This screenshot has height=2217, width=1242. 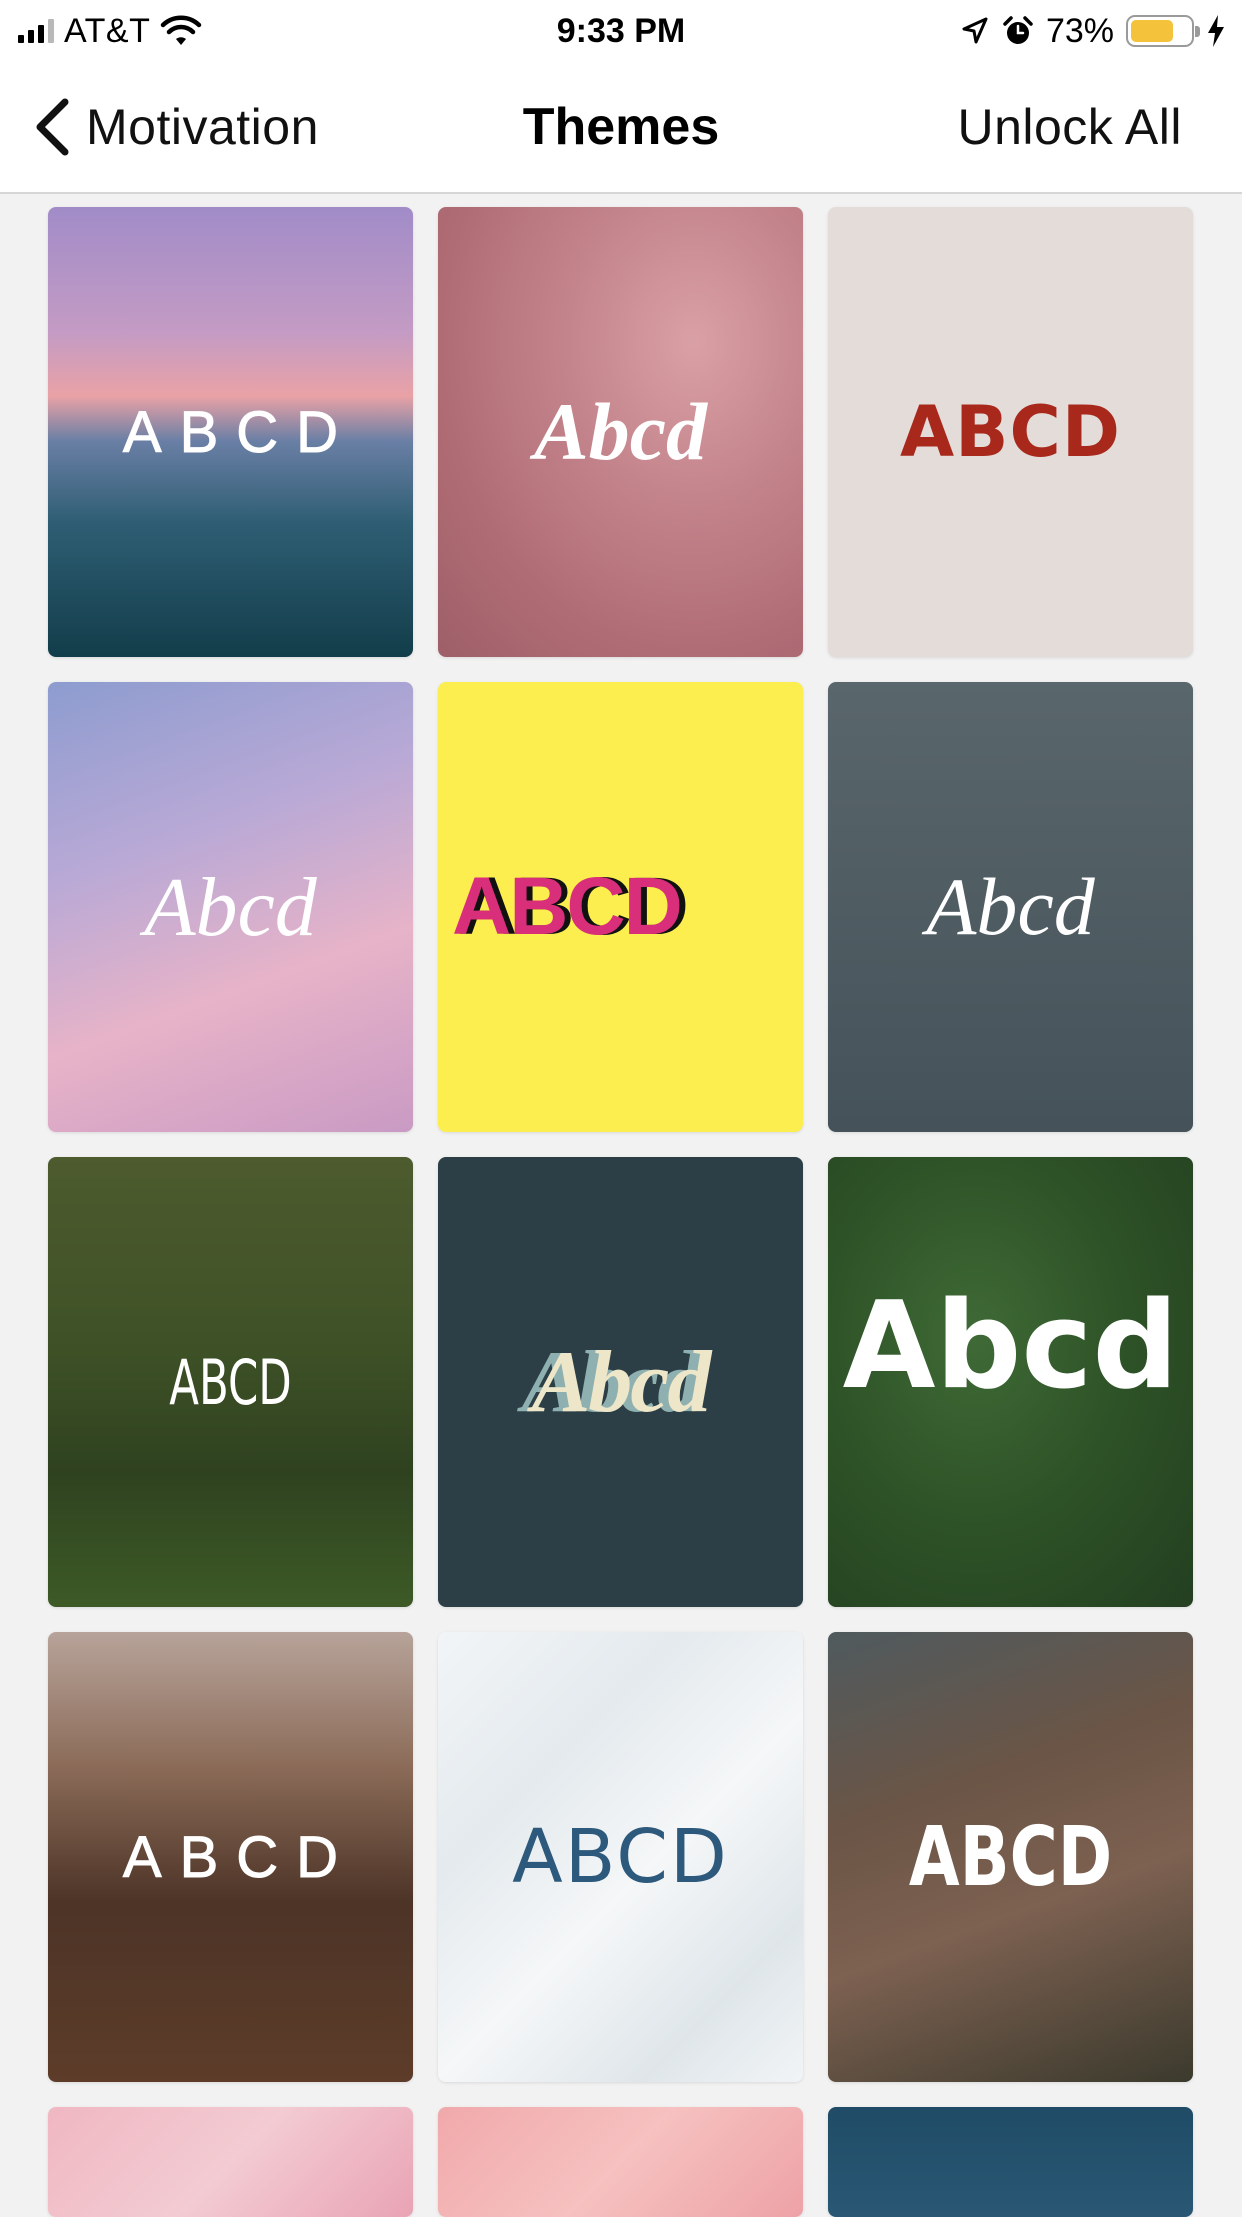 I want to click on status-right: 73%, so click(x=1093, y=31).